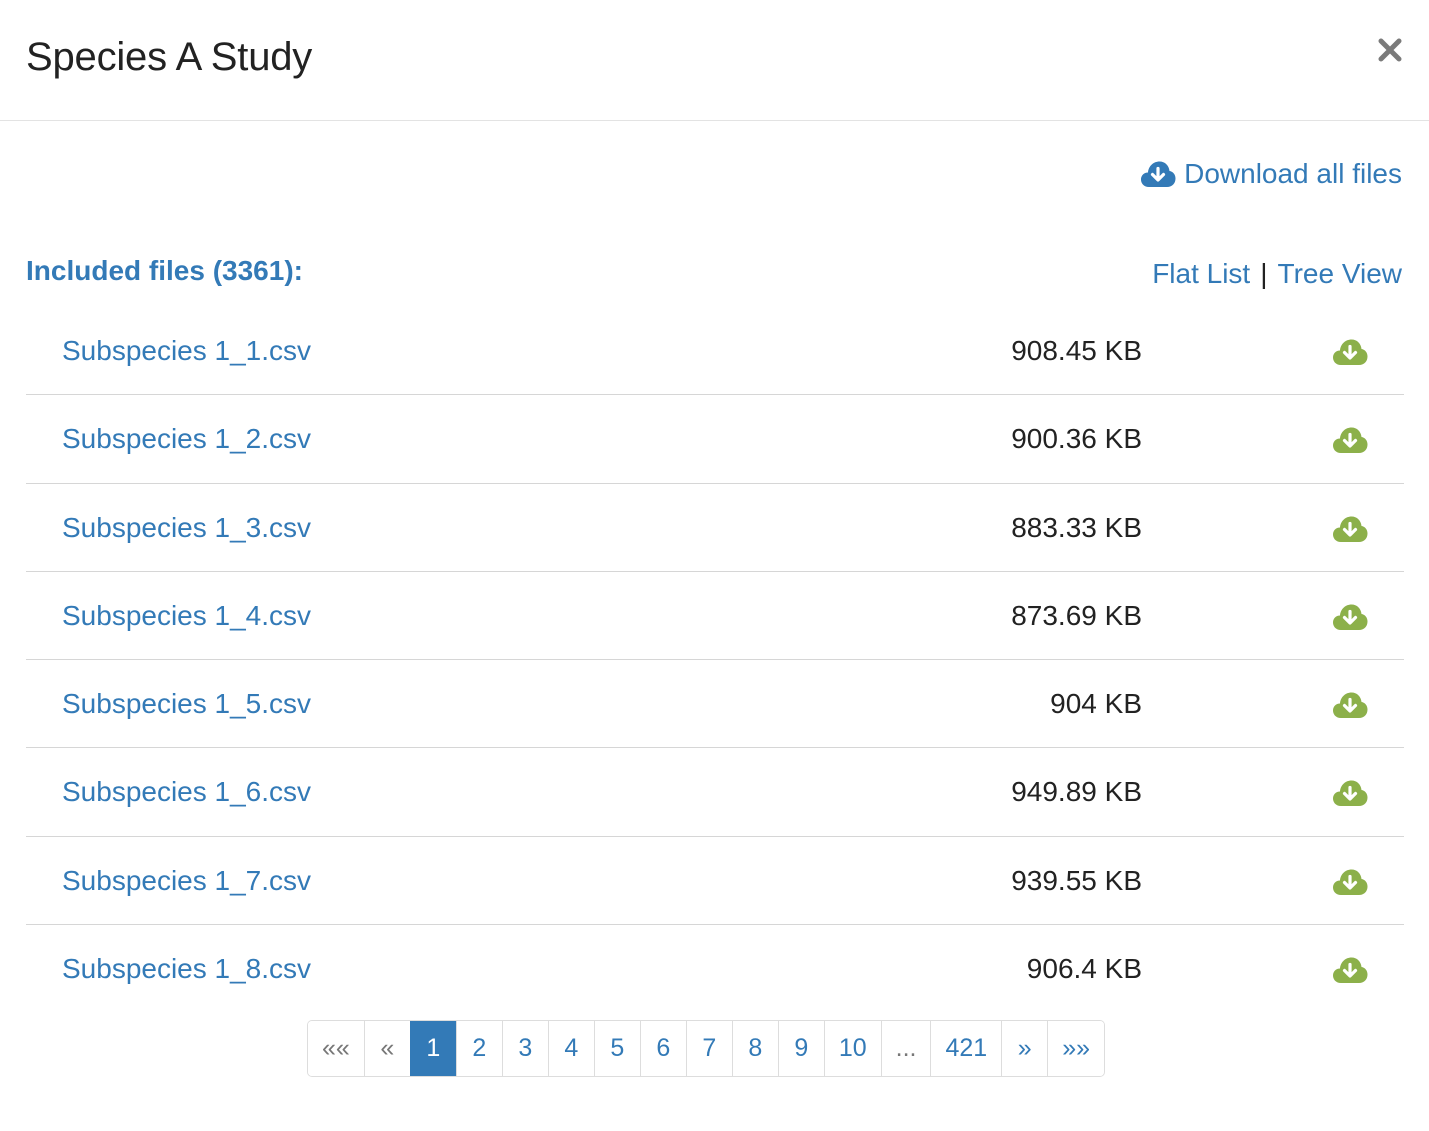 The height and width of the screenshot is (1131, 1429). I want to click on file-size: 949.89 KB, so click(1076, 792).